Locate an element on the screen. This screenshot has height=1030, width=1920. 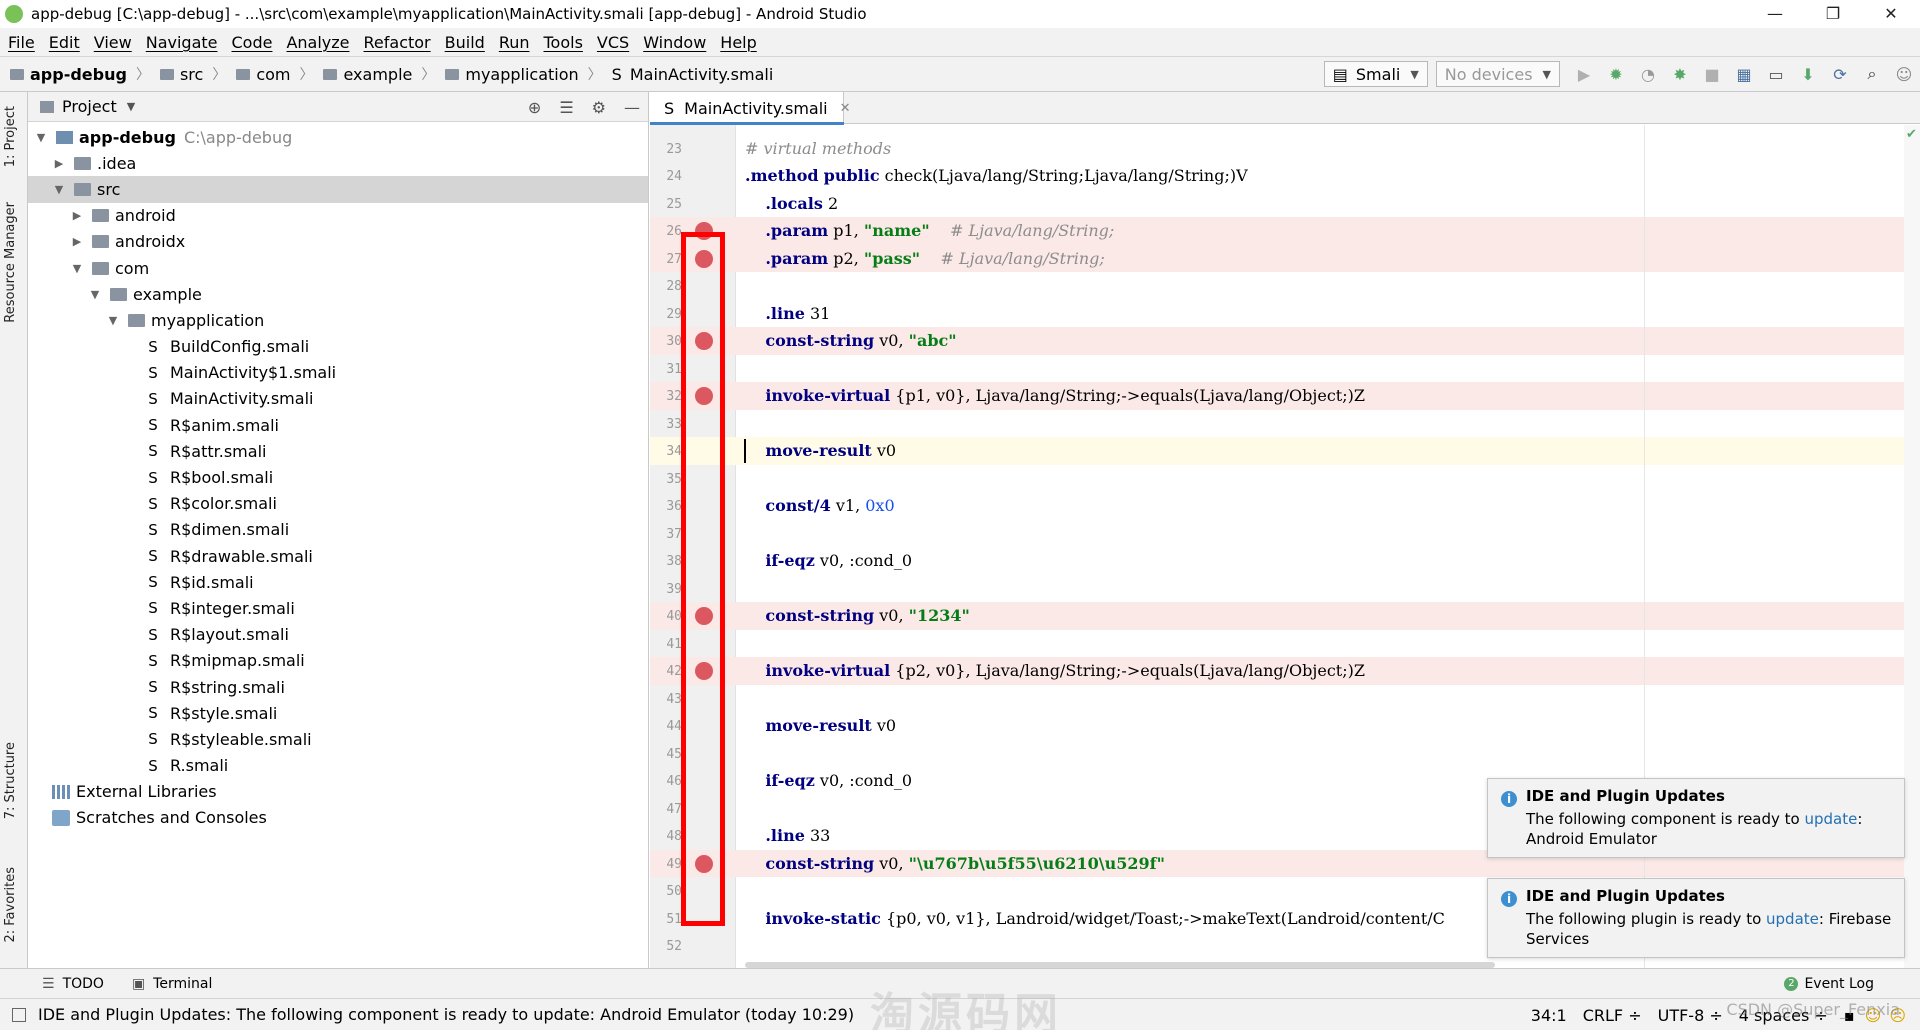
line-number: 48 is located at coordinates (666, 836).